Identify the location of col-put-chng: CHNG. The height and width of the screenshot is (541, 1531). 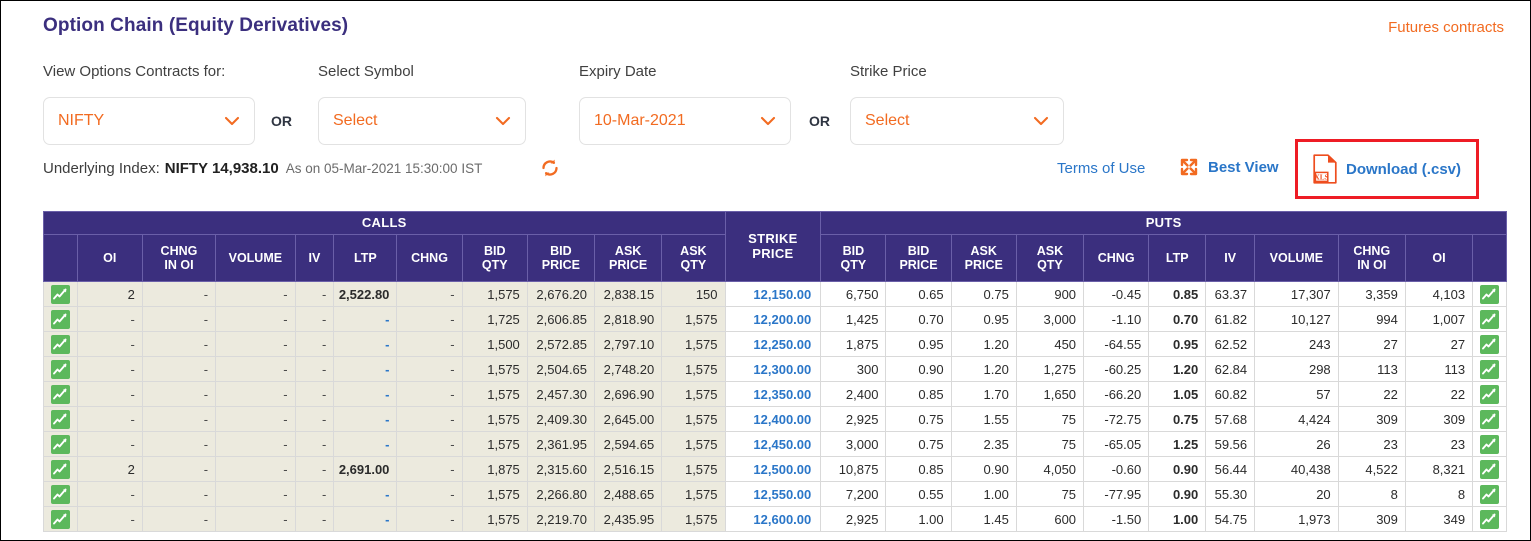
(1116, 258).